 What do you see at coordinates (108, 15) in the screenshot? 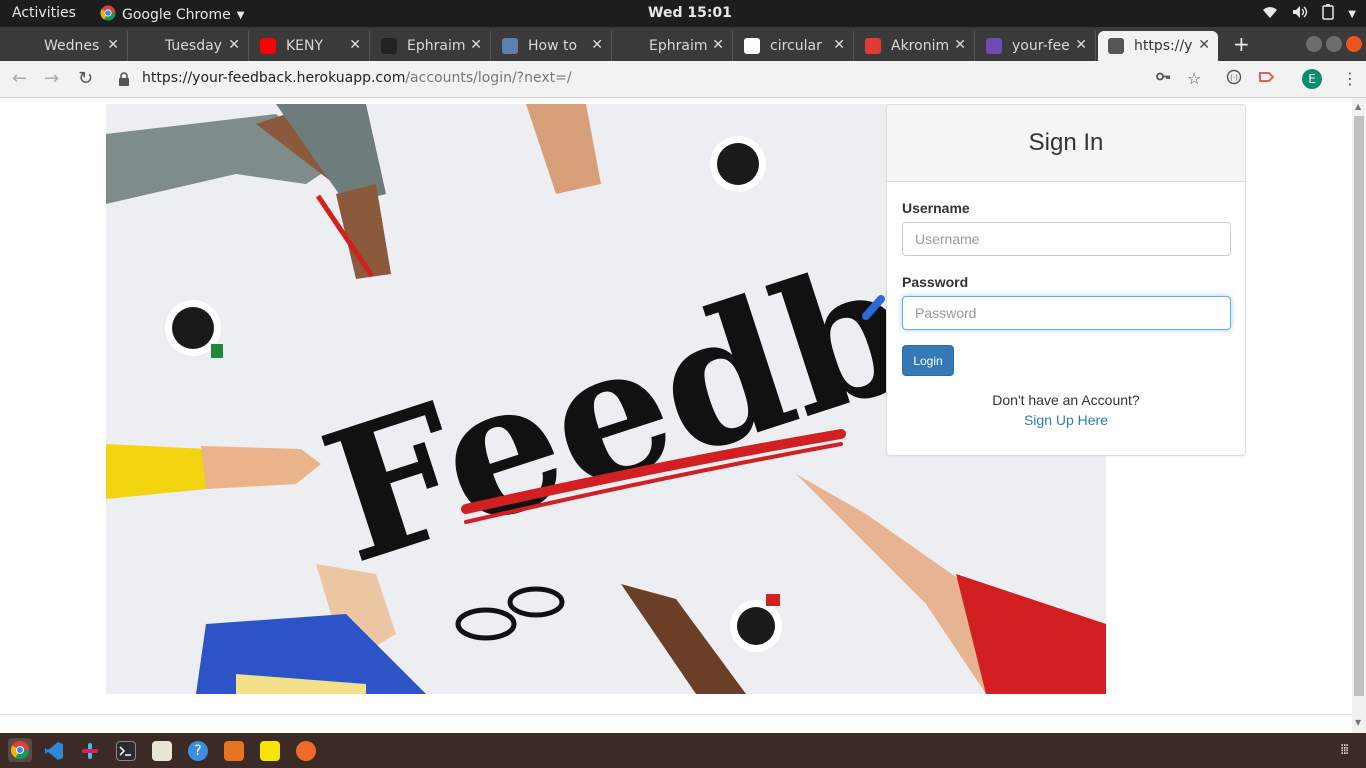
I see `chrome-icon` at bounding box center [108, 15].